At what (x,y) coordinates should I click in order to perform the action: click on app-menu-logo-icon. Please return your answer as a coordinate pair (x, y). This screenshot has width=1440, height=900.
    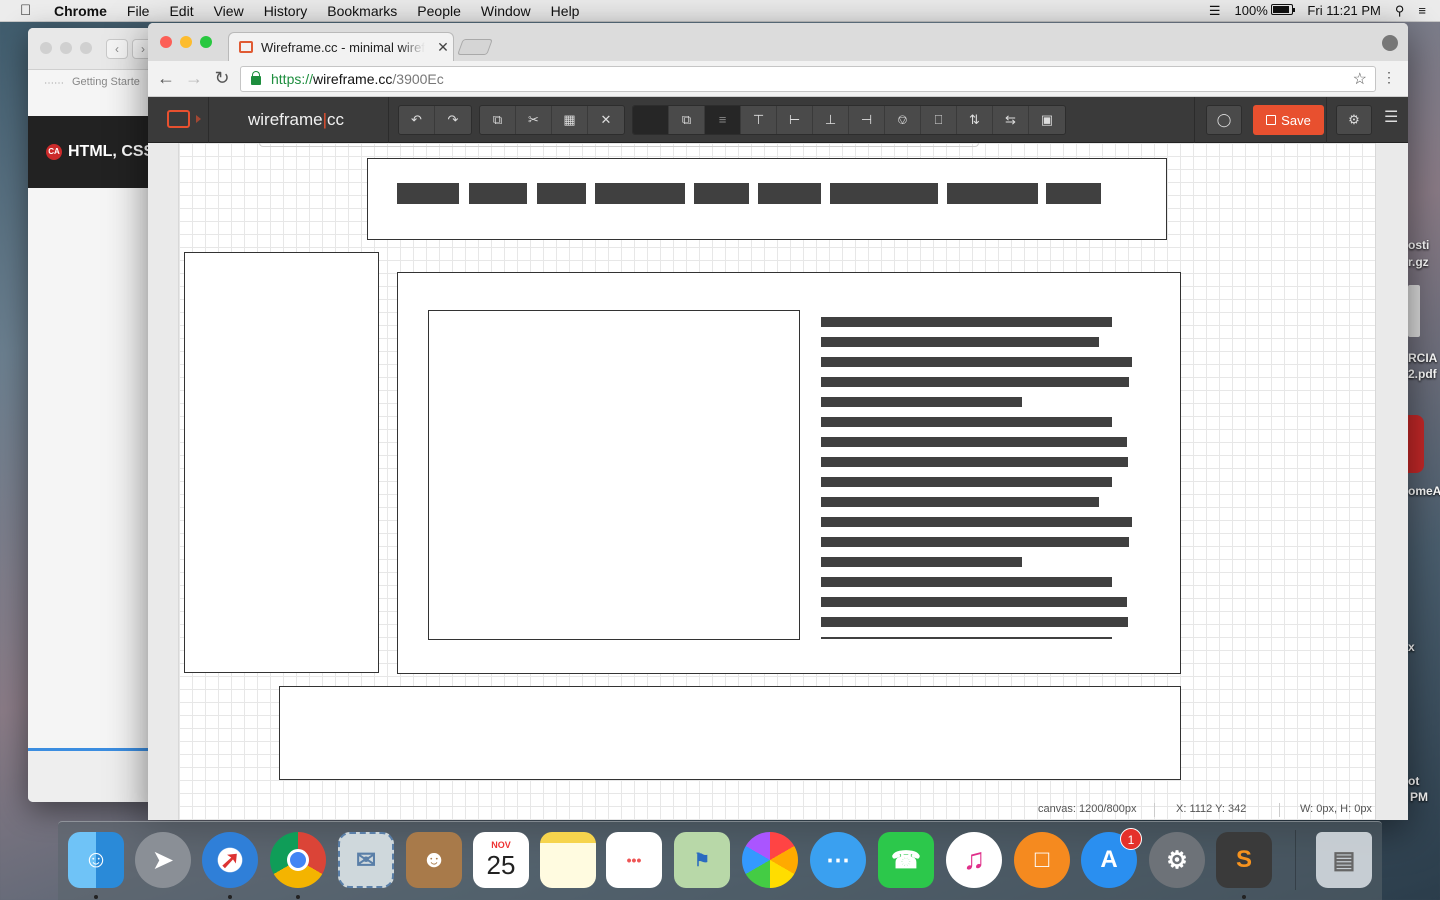
    Looking at the image, I should click on (178, 119).